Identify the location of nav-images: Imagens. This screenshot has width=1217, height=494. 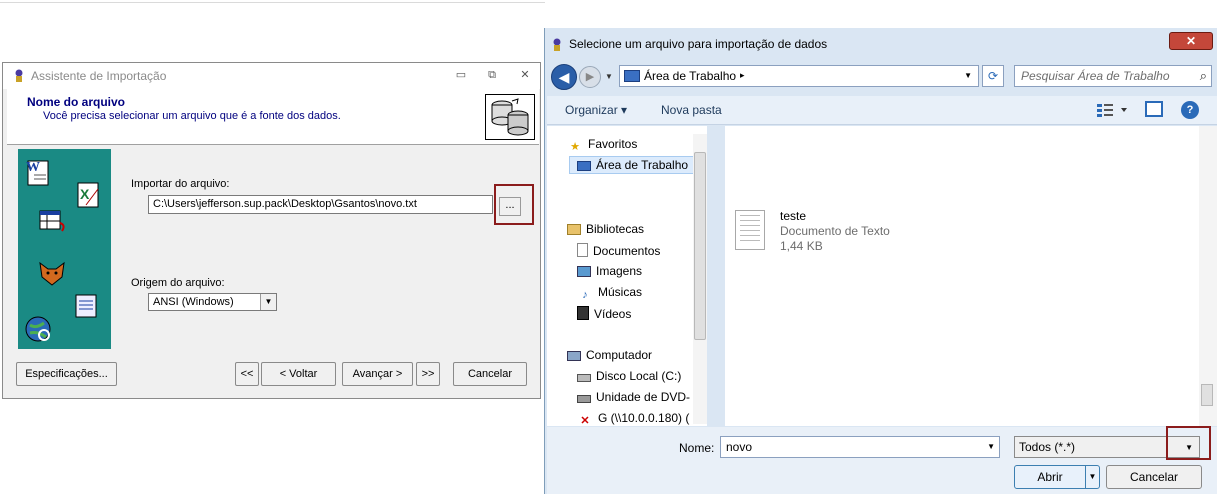
(609, 271).